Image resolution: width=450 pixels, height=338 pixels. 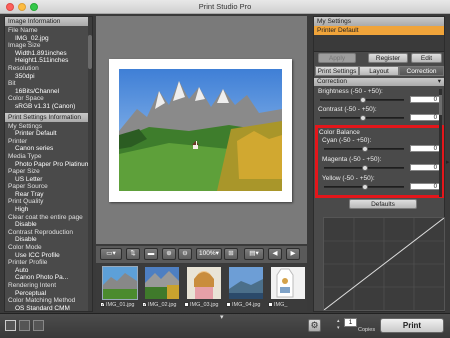 I want to click on preview-photo, so click(x=200, y=130).